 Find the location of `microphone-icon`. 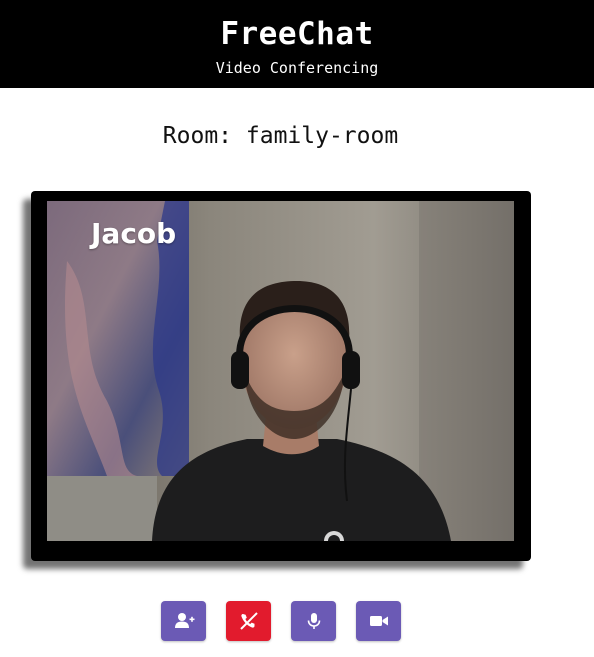

microphone-icon is located at coordinates (314, 621).